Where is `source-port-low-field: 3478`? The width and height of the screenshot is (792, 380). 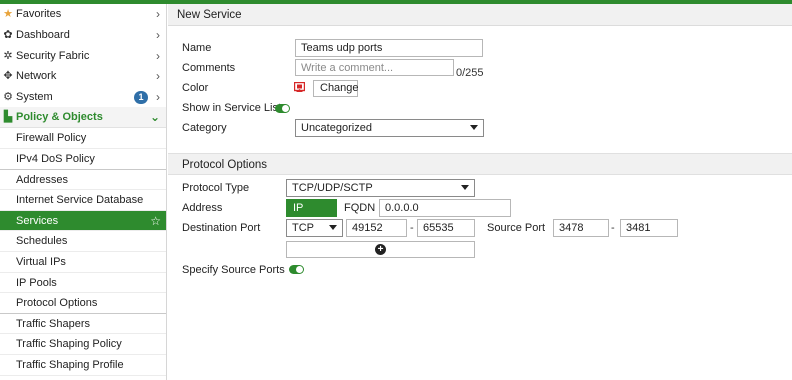
source-port-low-field: 3478 is located at coordinates (581, 228).